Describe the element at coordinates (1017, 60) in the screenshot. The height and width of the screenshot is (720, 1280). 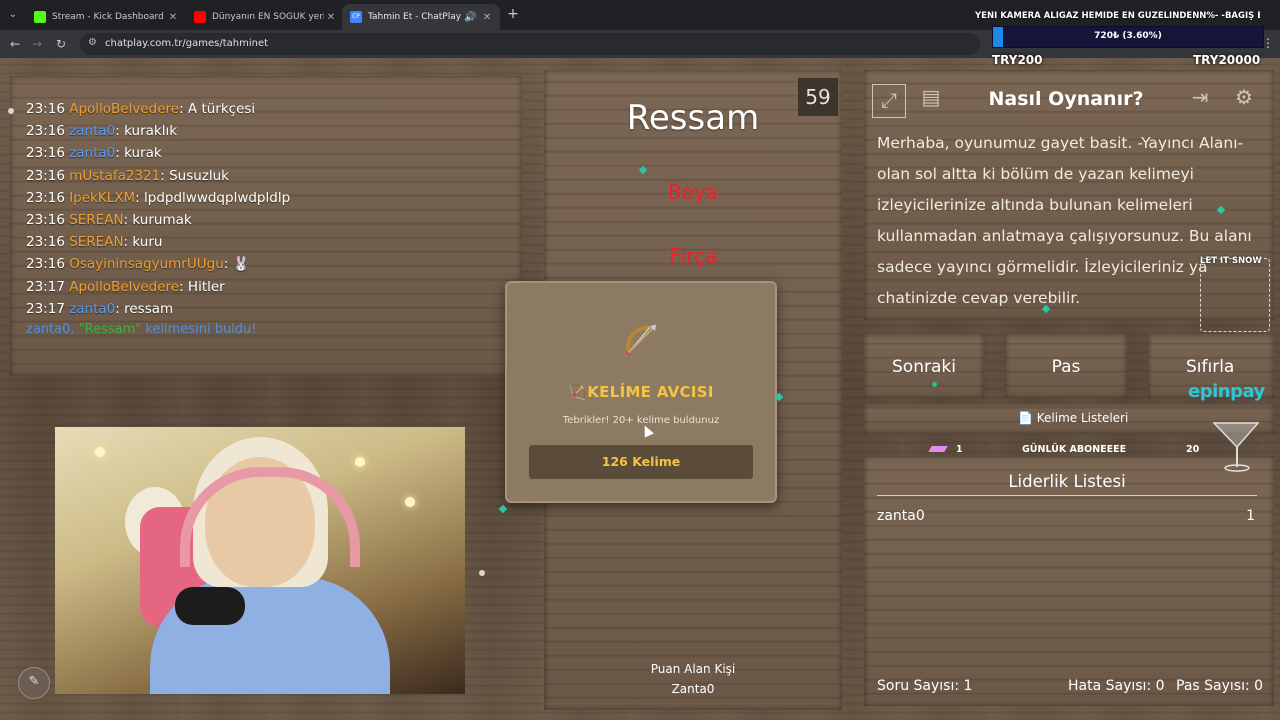
I see `donation-min: TRY200` at that location.